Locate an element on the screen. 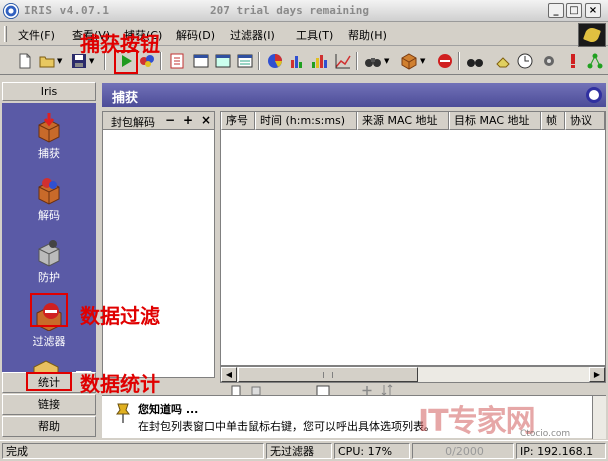 This screenshot has width=608, height=461. stop-icon is located at coordinates (445, 61).